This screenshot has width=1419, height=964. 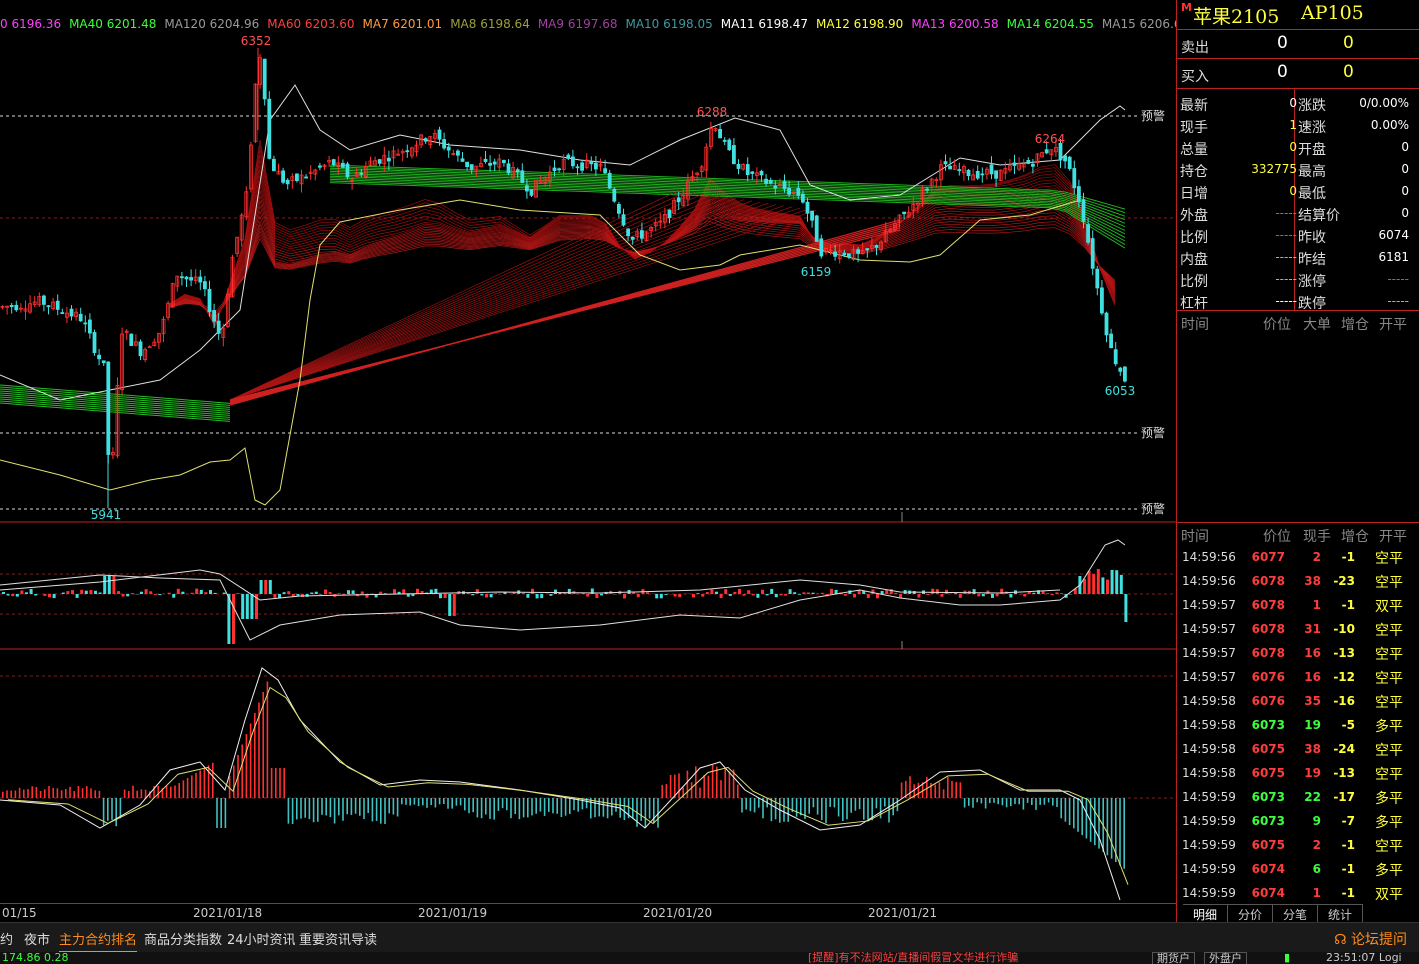 What do you see at coordinates (1286, 279) in the screenshot?
I see `stat-value: -----` at bounding box center [1286, 279].